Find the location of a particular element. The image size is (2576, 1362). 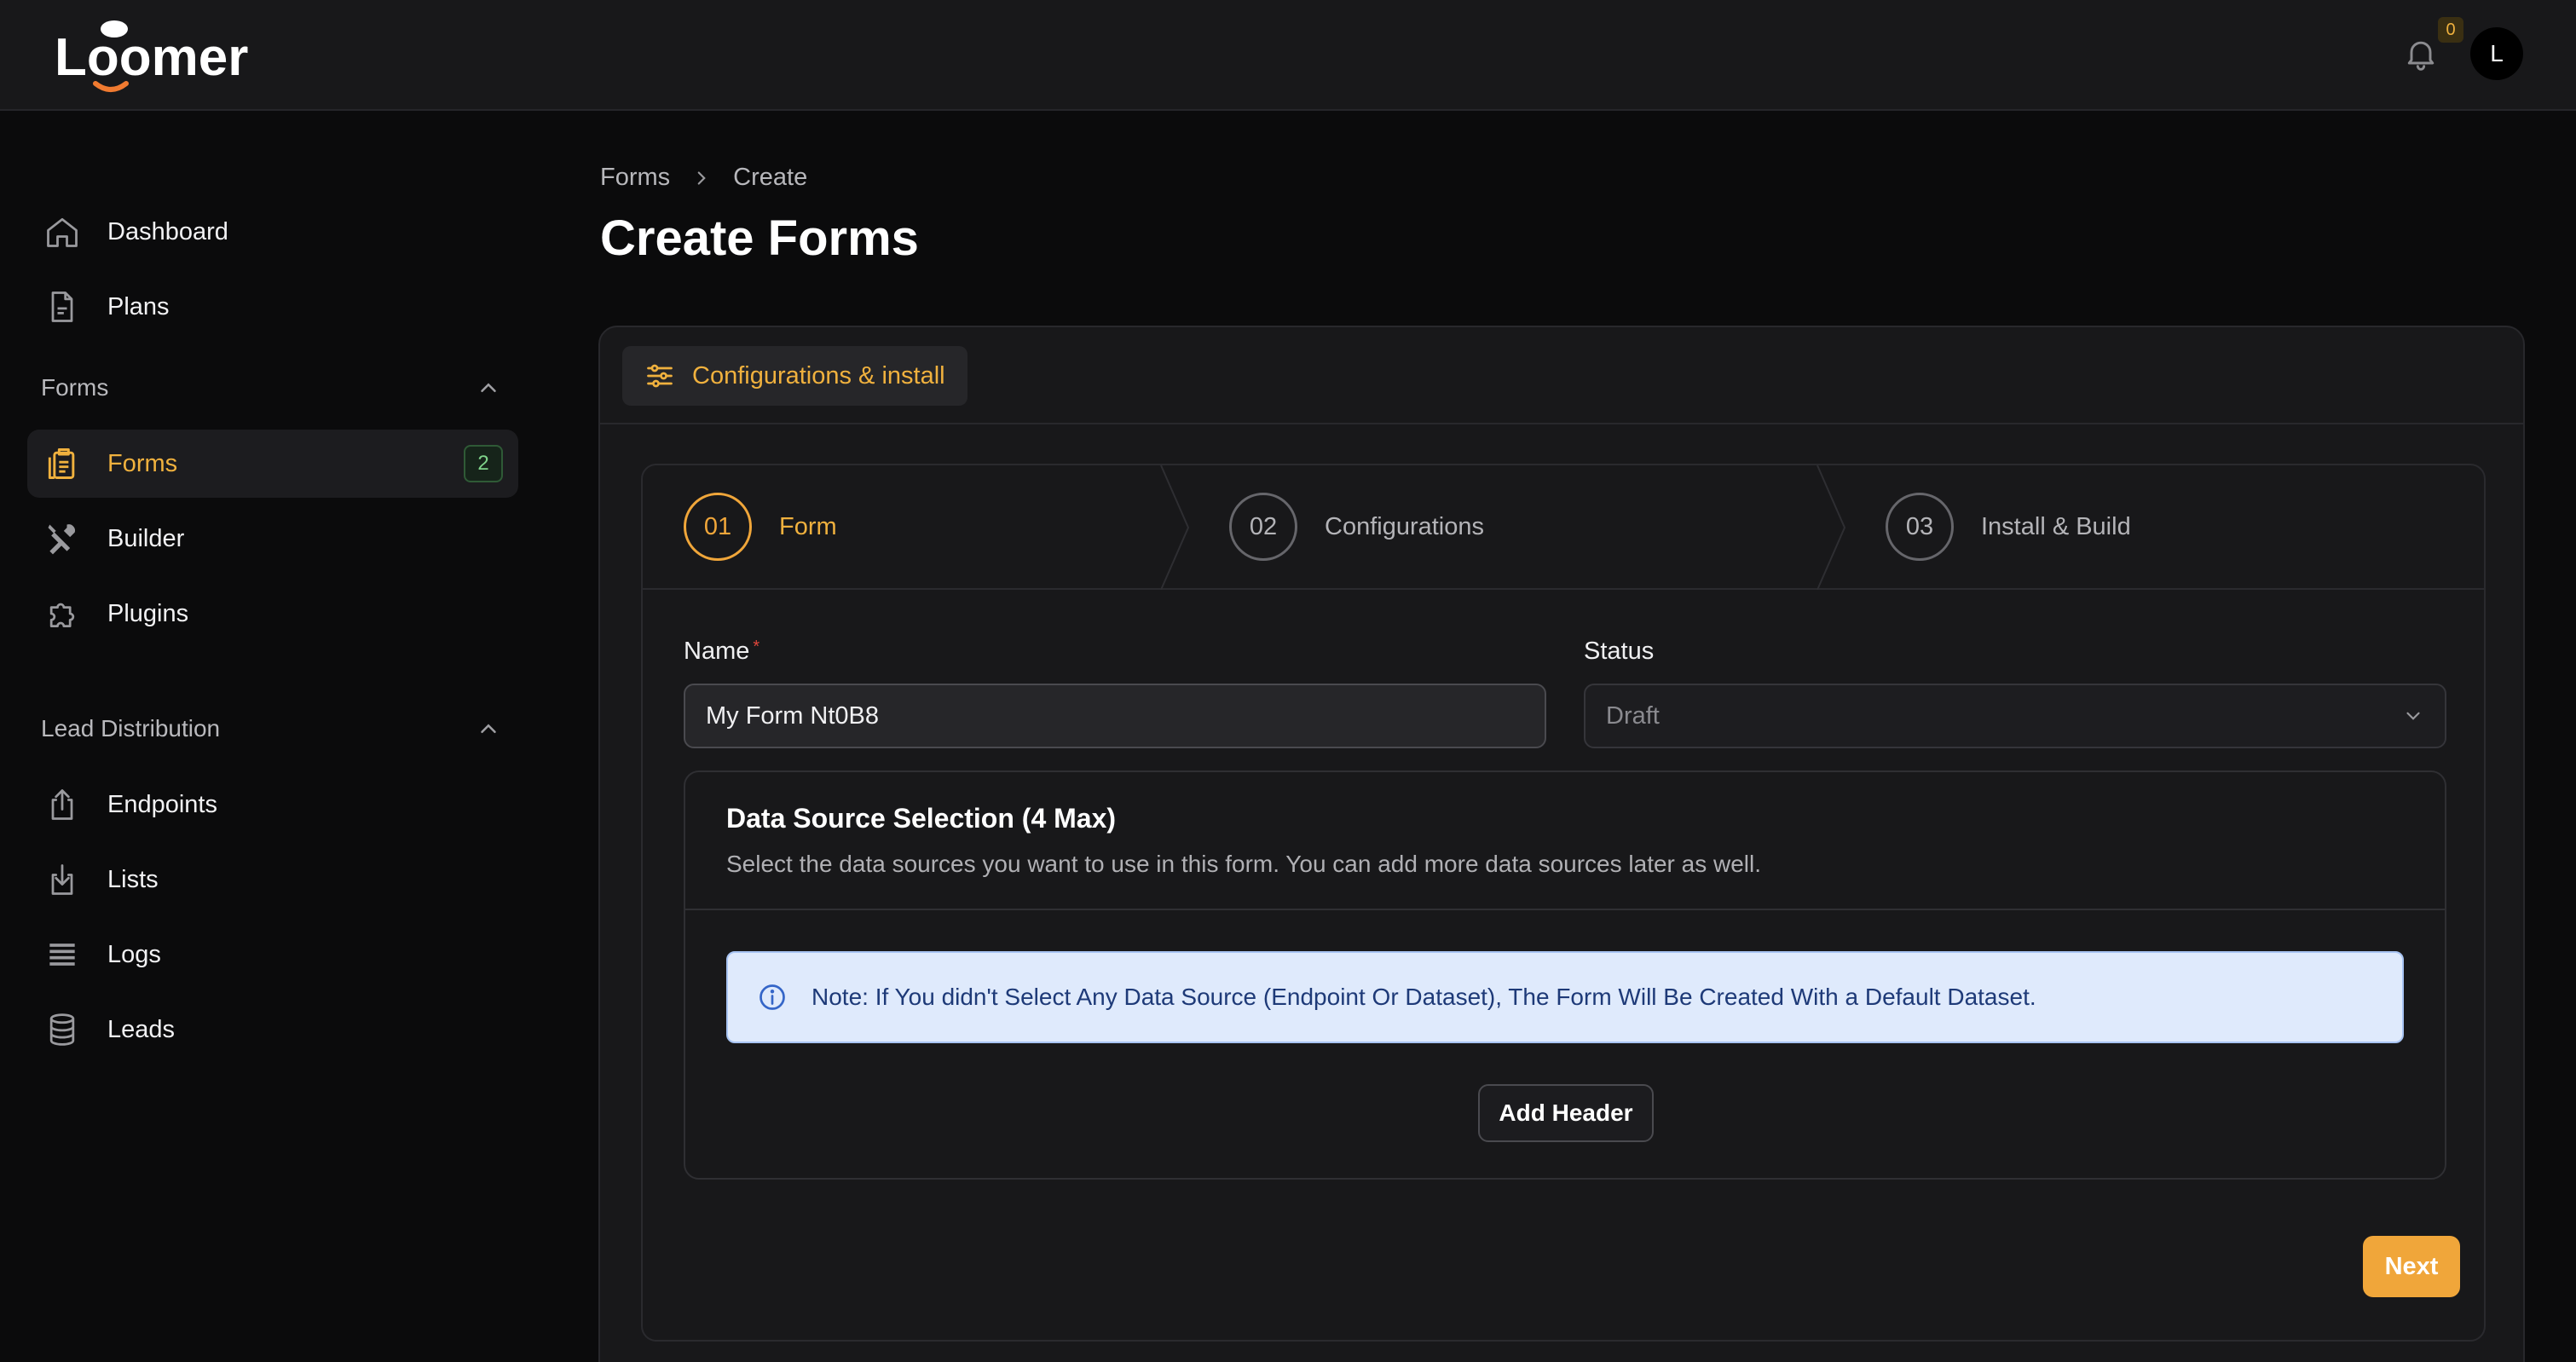

status-select: Draft is located at coordinates (2015, 716).